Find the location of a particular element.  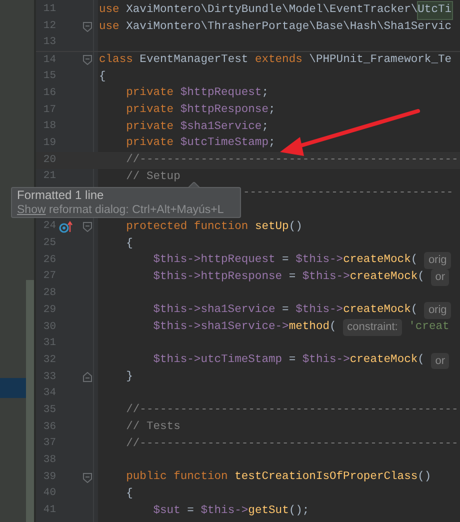

function-name: setUp is located at coordinates (271, 227).